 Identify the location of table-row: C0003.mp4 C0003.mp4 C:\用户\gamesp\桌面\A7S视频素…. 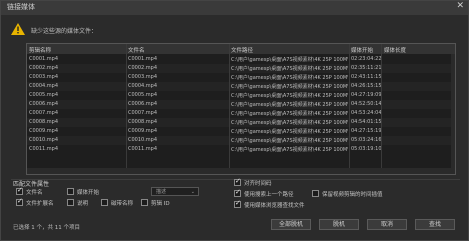
(241, 77).